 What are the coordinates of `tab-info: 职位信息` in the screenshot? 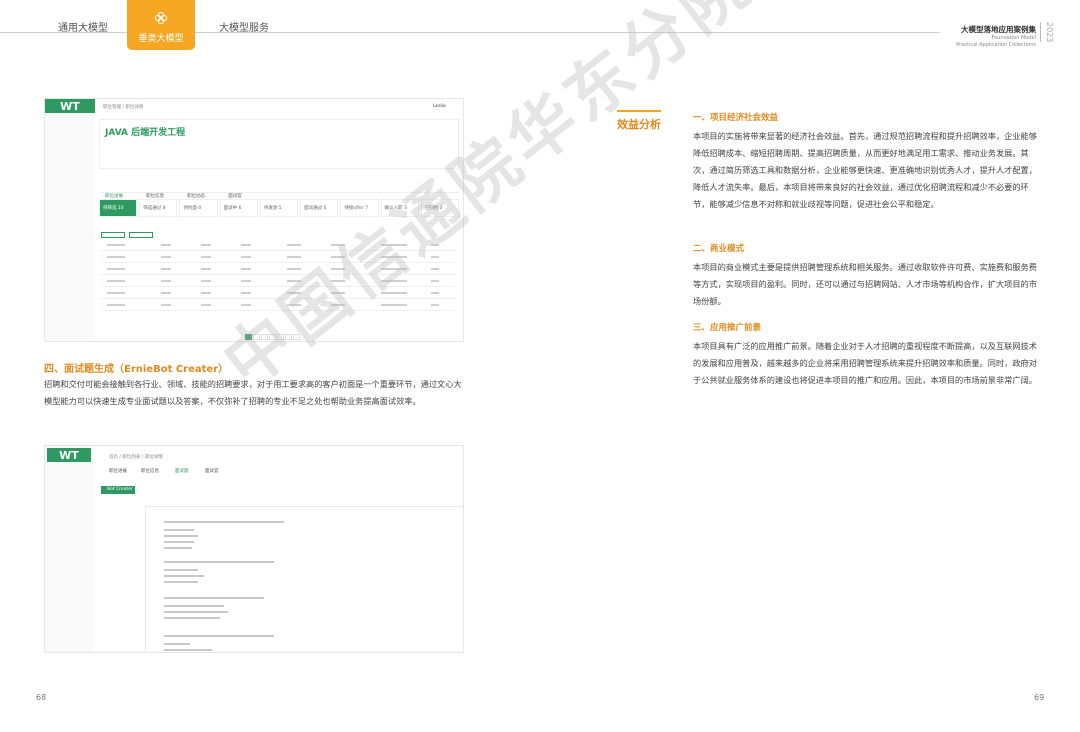 It's located at (150, 471).